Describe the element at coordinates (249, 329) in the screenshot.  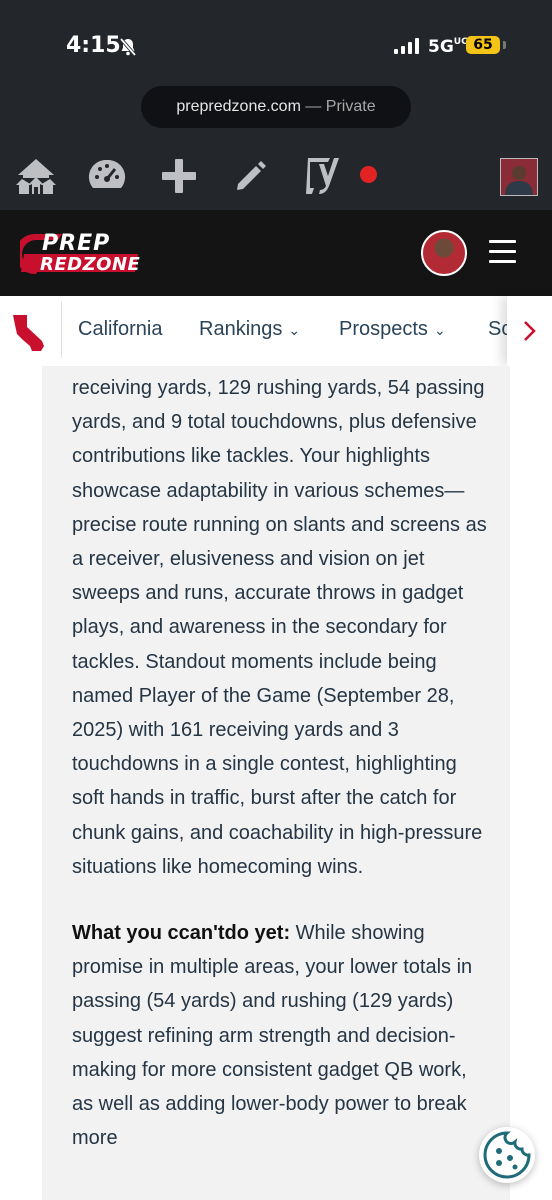
I see `nav-item-rankings: Rankings ⌄` at that location.